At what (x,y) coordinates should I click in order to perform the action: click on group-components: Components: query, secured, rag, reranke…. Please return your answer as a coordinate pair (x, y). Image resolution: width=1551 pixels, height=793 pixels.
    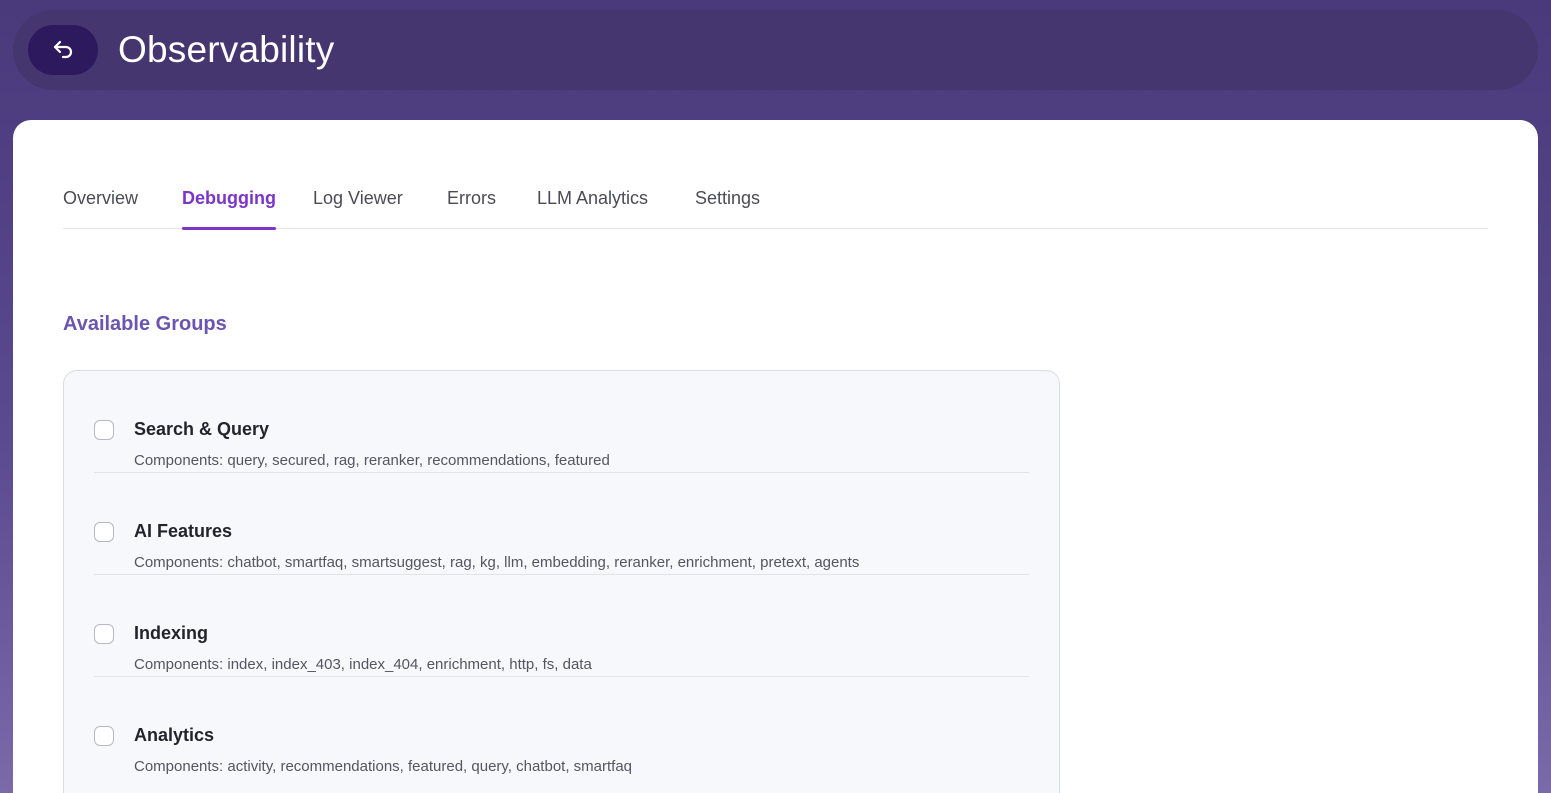
    Looking at the image, I should click on (372, 460).